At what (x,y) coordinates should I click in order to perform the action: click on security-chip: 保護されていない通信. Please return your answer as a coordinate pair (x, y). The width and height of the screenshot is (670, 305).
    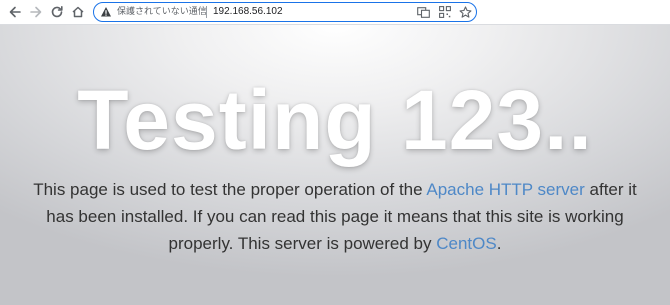
    Looking at the image, I should click on (153, 12).